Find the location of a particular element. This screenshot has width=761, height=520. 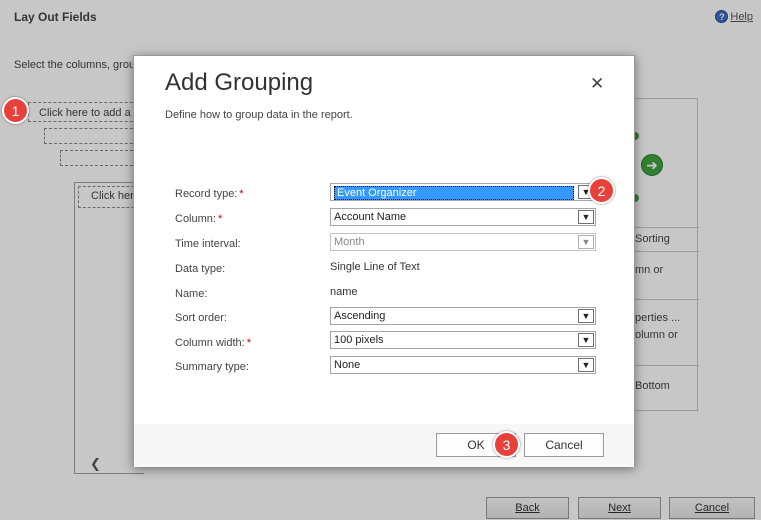

dialog-title: Add Grouping is located at coordinates (239, 82).